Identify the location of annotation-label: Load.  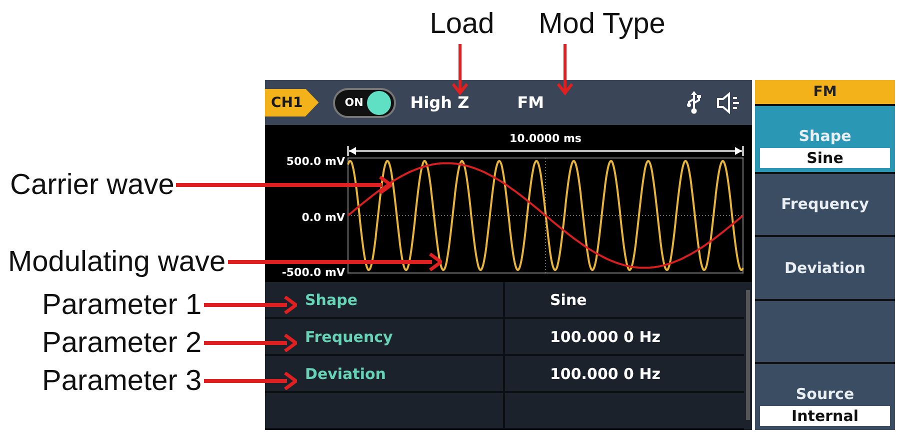
(462, 24).